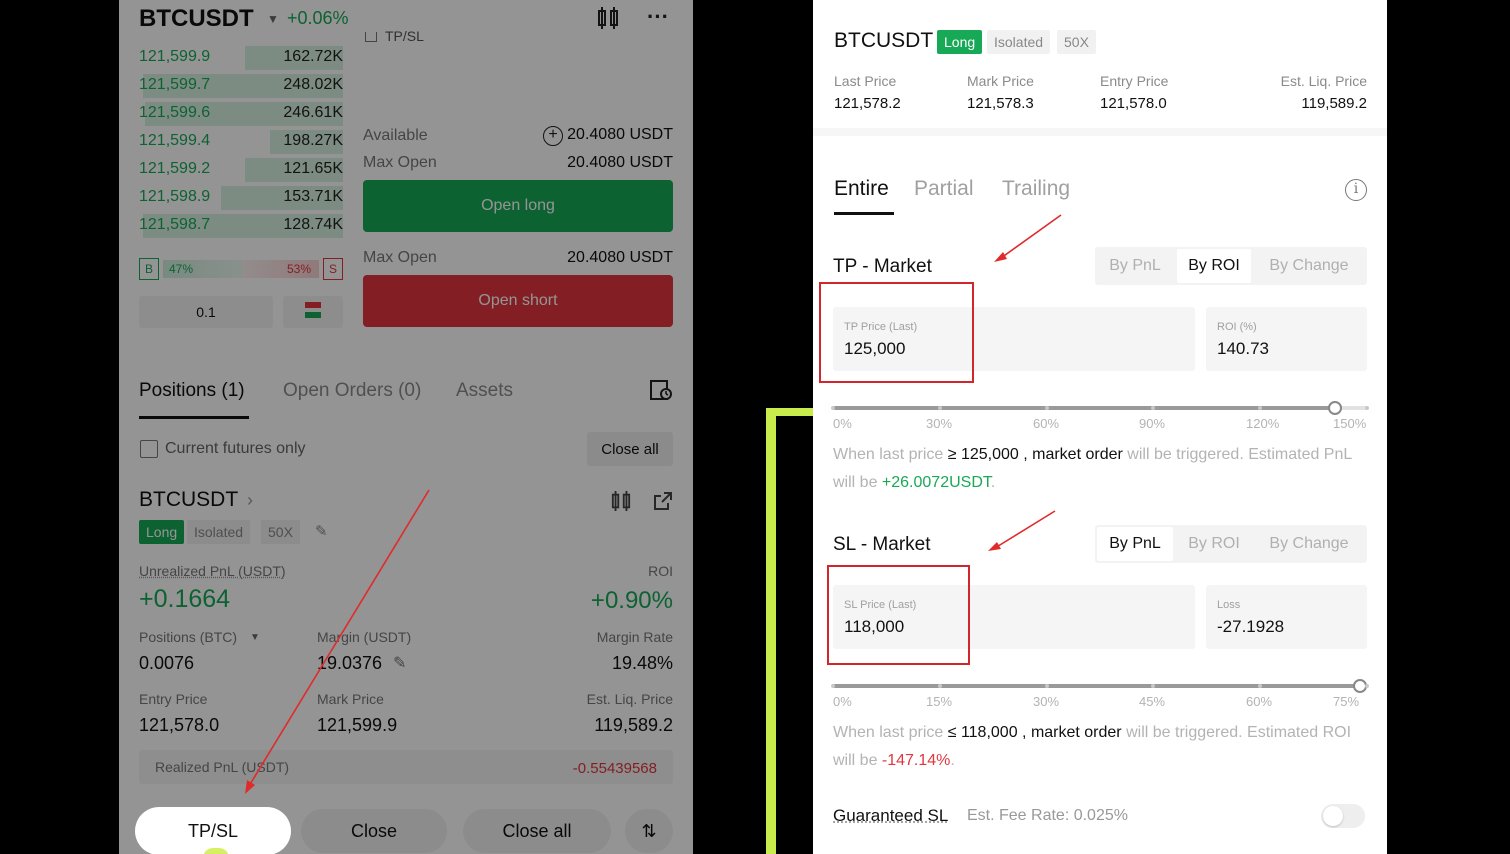 This screenshot has height=854, width=1510. I want to click on frame-border, so click(771, 631).